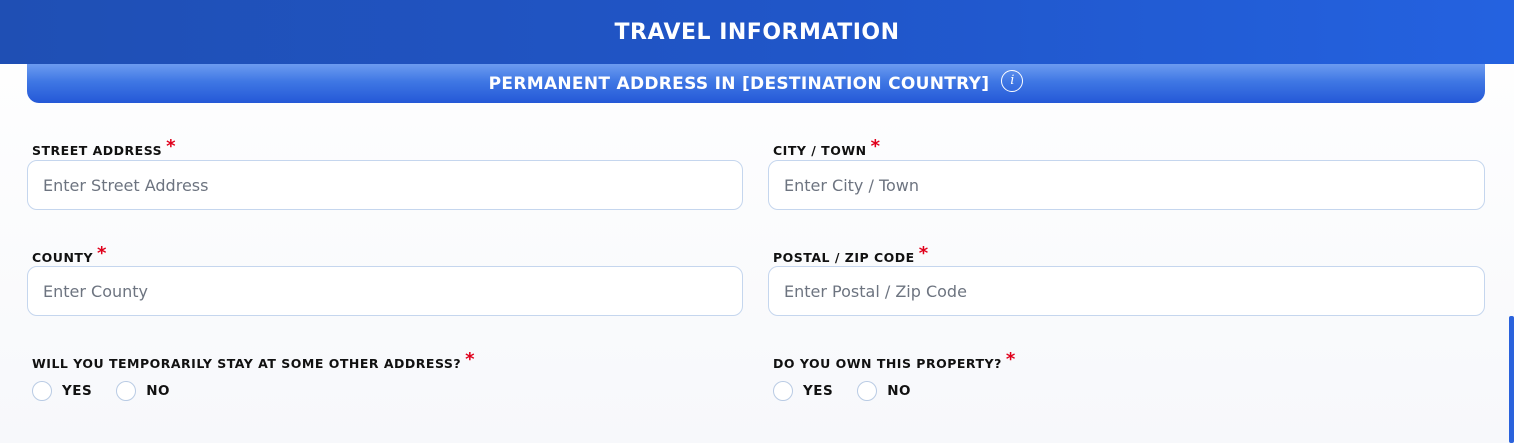 This screenshot has width=1514, height=443. I want to click on own-property-radio-group: YES NO, so click(854, 391).